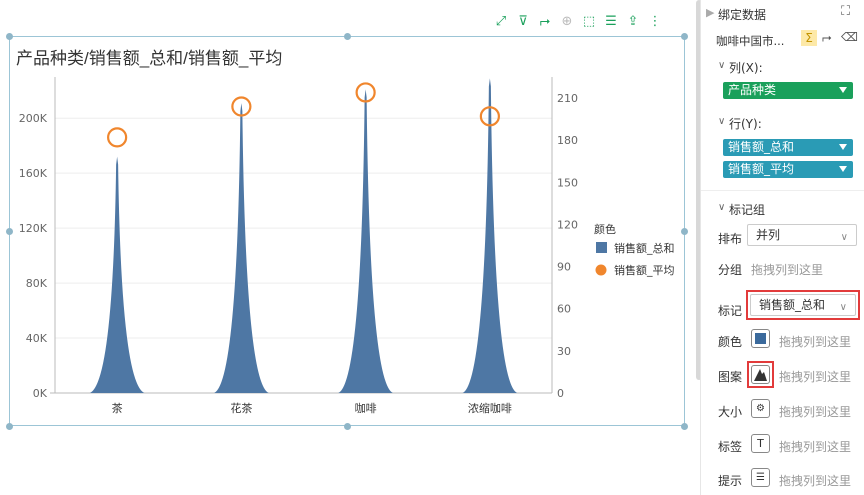 The width and height of the screenshot is (864, 495). Describe the element at coordinates (745, 124) in the screenshot. I see `rows-label: 行(Y):` at that location.